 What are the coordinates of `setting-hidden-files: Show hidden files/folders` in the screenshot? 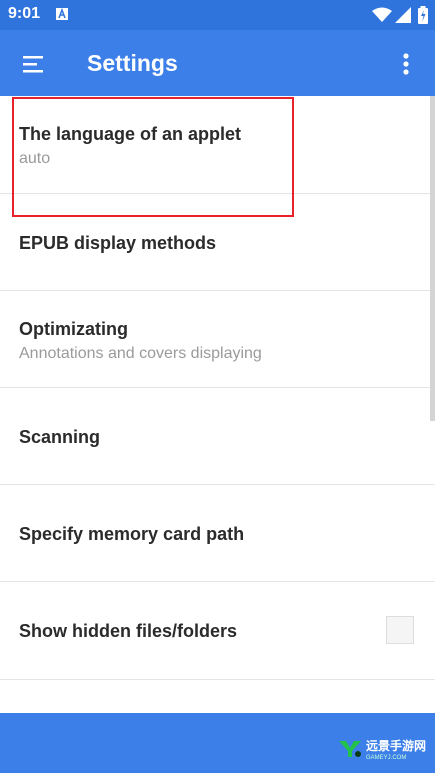 It's located at (217, 631).